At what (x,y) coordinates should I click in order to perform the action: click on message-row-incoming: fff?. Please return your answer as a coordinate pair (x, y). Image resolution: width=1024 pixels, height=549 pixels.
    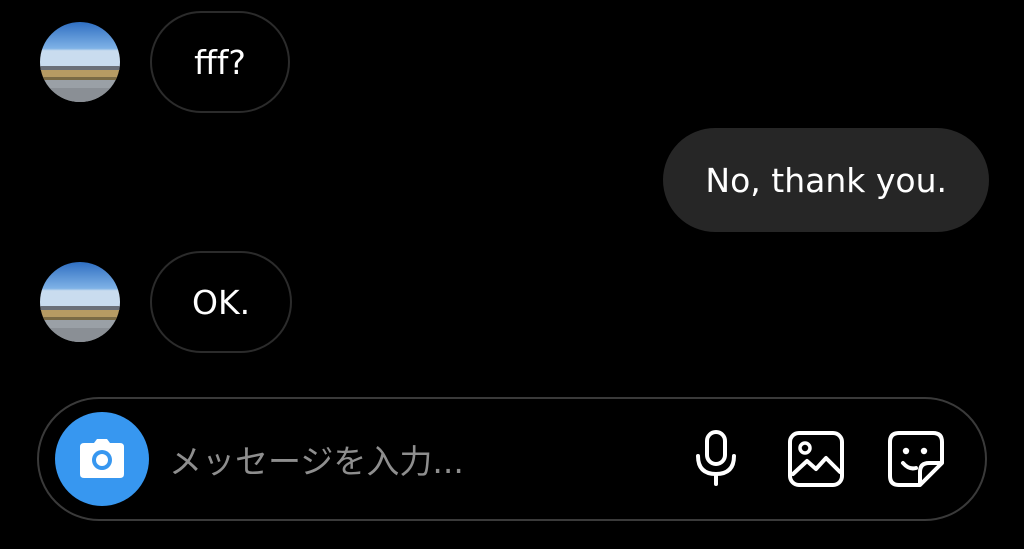
    Looking at the image, I should click on (165, 62).